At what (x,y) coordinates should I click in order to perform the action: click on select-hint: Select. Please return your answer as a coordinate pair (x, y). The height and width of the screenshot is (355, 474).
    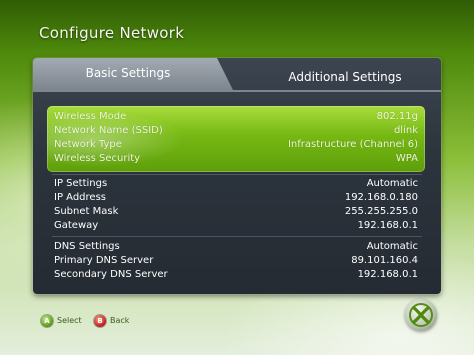
    Looking at the image, I should click on (69, 320).